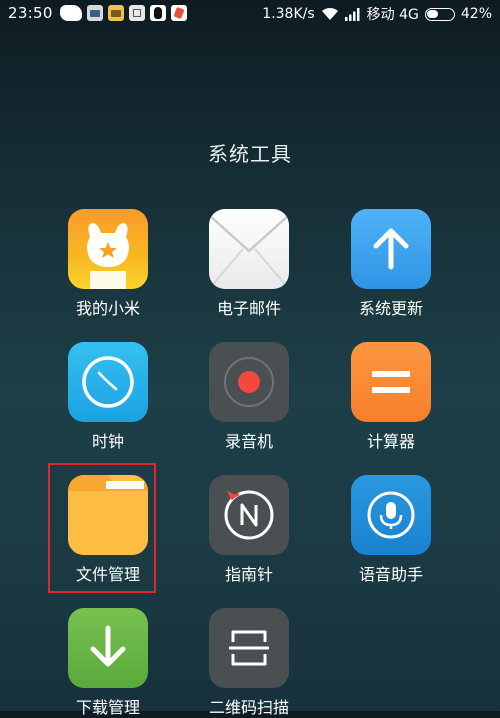 Image resolution: width=500 pixels, height=718 pixels. I want to click on app-label: 二维码扫描, so click(248, 707).